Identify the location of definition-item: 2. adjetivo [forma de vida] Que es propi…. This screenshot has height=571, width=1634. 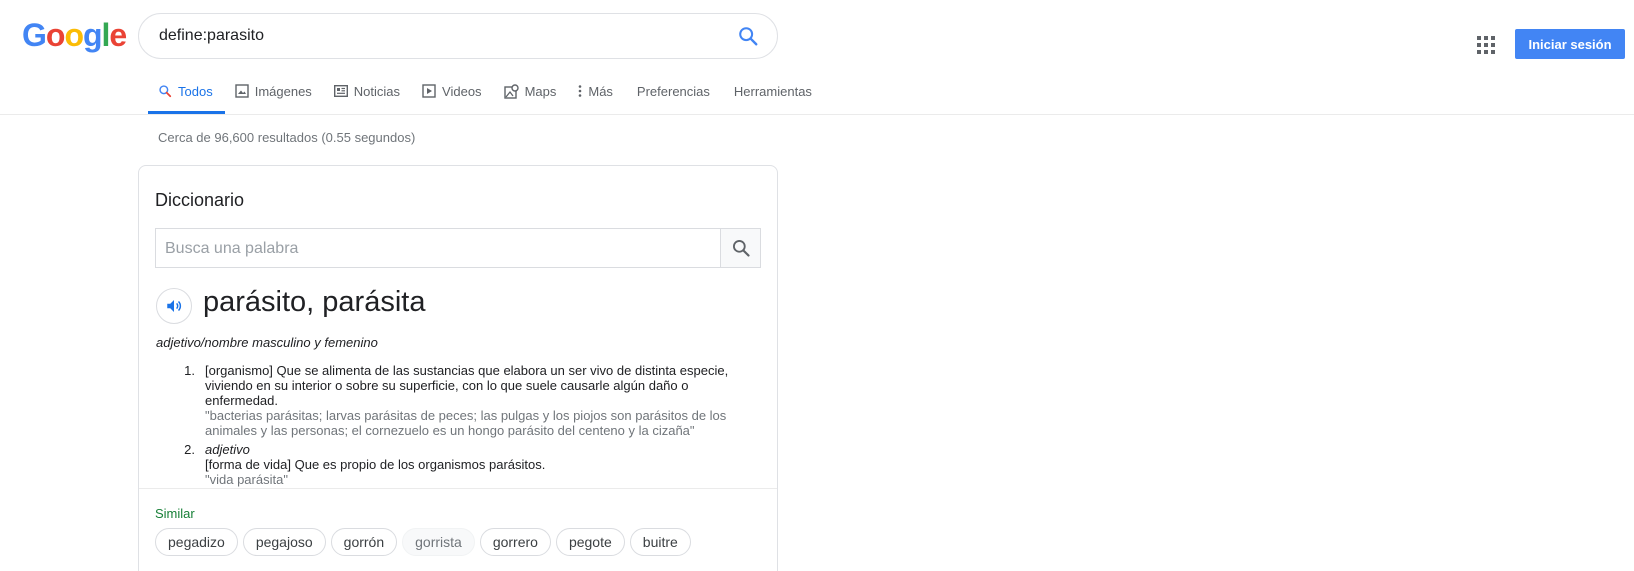
(467, 464).